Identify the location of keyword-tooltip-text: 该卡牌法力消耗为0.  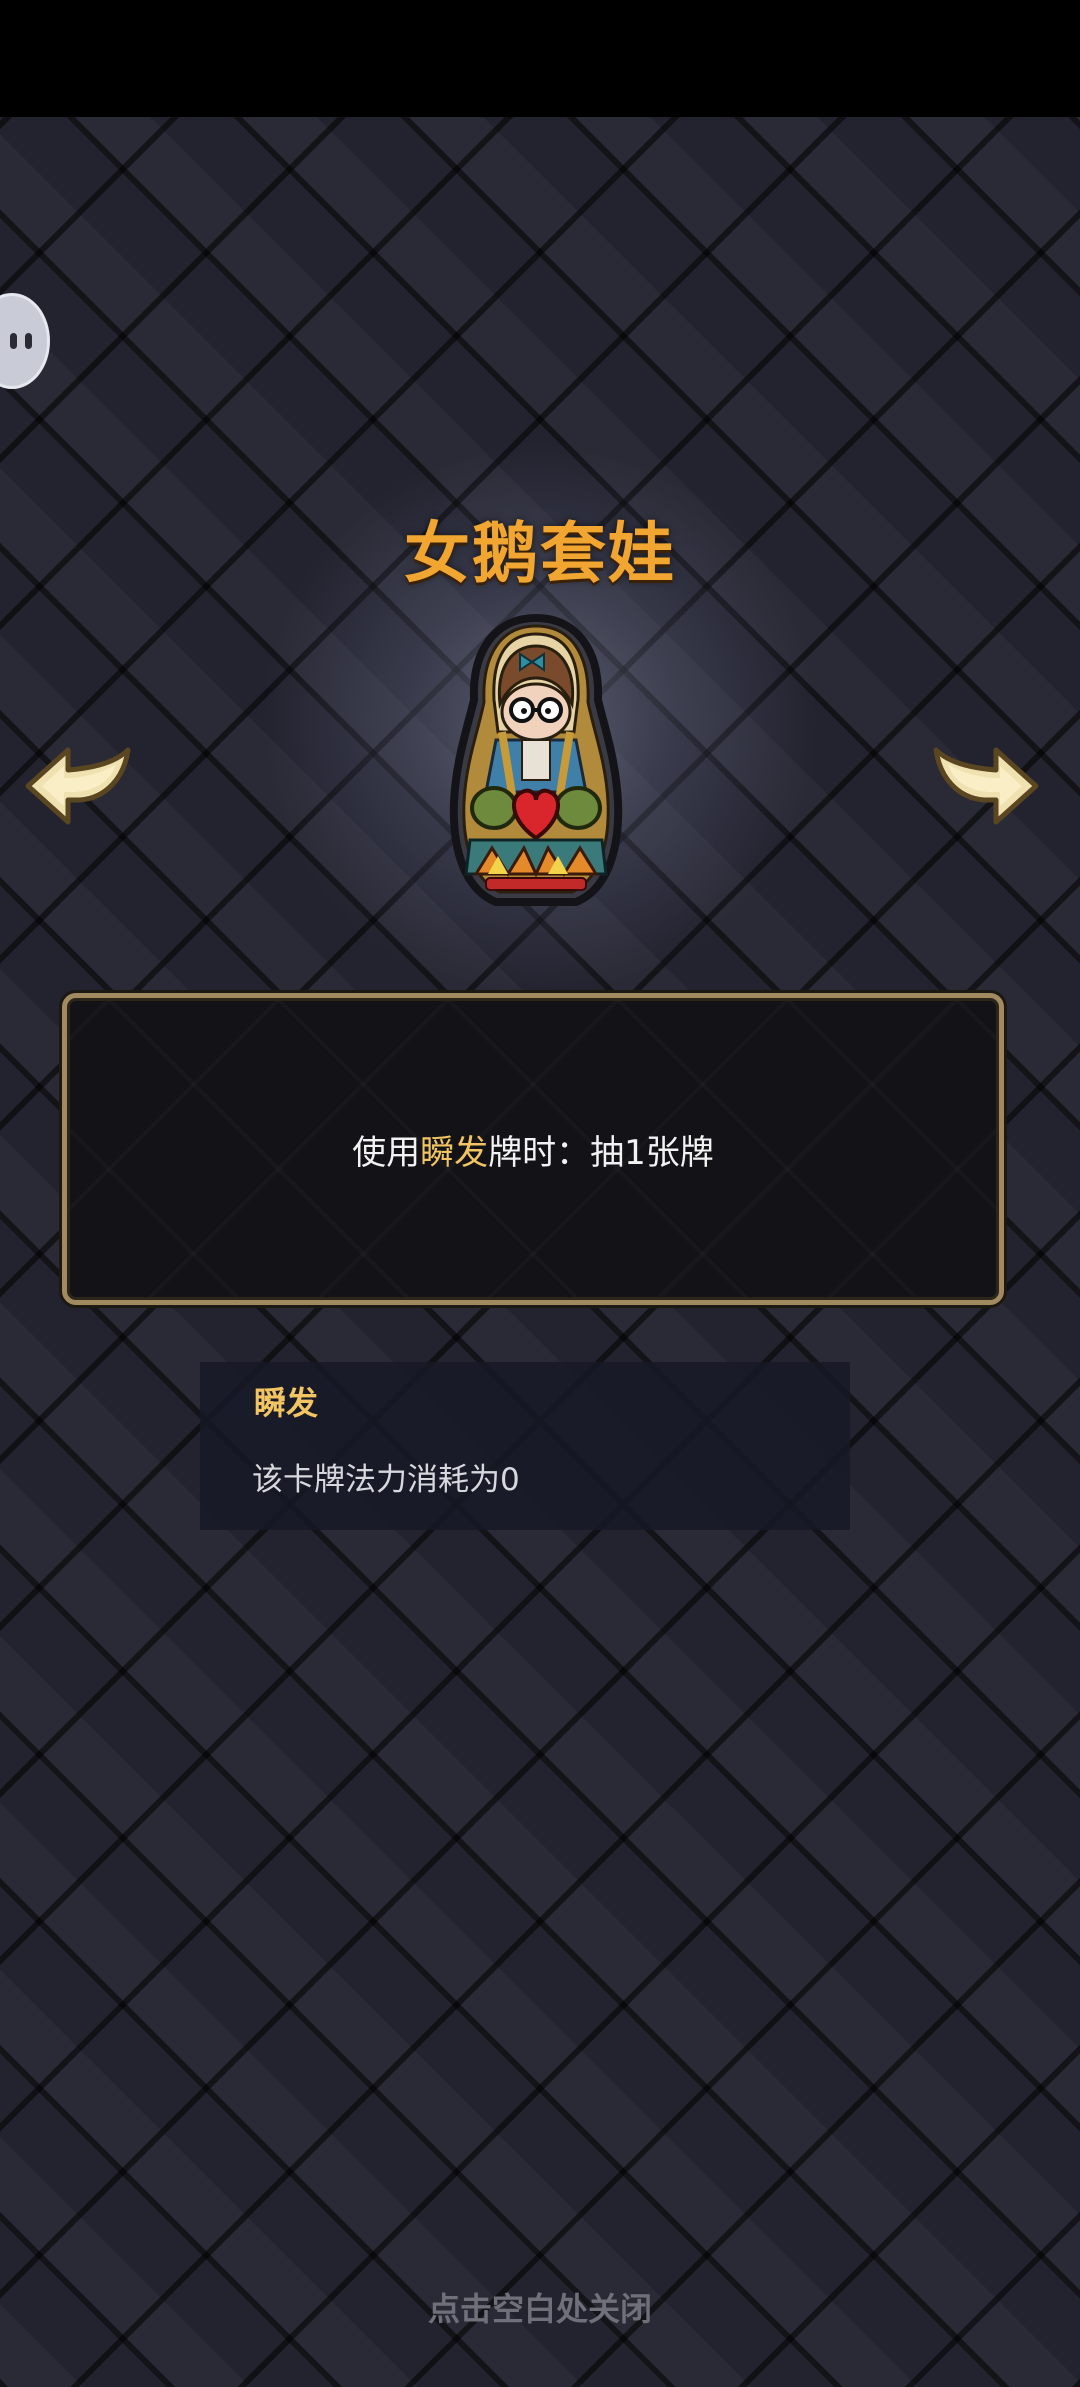
(386, 1480).